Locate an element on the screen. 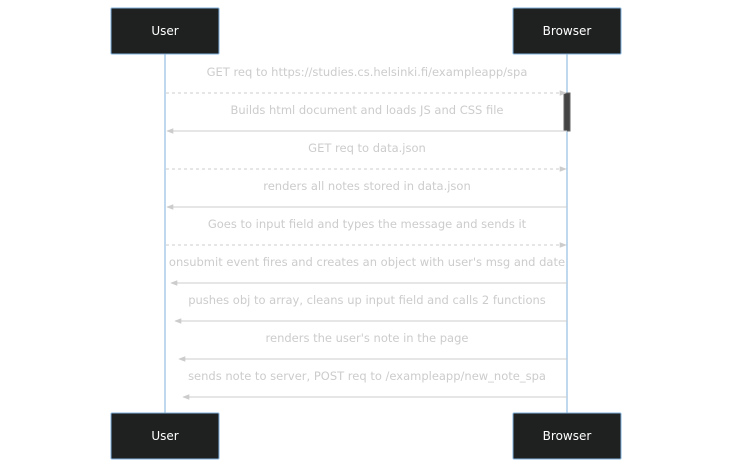  actor-user-top: User is located at coordinates (165, 31).